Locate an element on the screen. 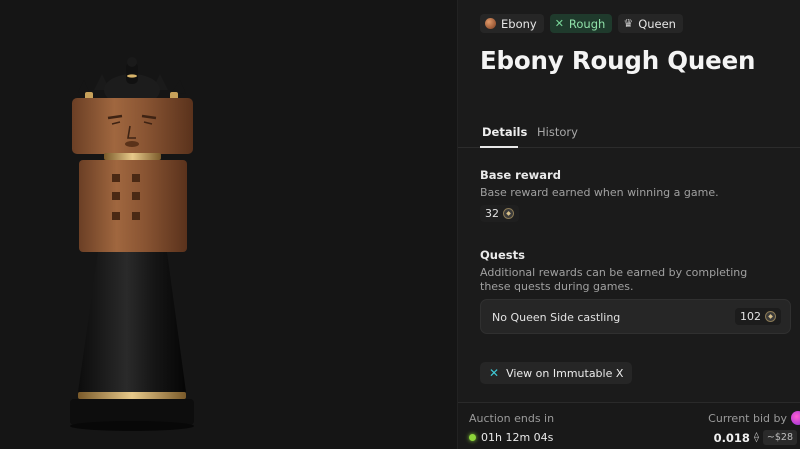  rough-texture-icon: ✕ is located at coordinates (559, 23).